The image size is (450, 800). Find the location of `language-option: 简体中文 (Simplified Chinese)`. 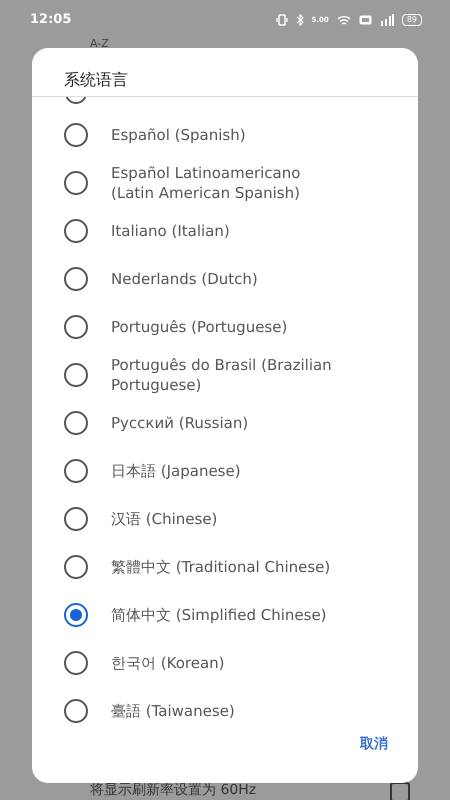

language-option: 简体中文 (Simplified Chinese) is located at coordinates (219, 615).